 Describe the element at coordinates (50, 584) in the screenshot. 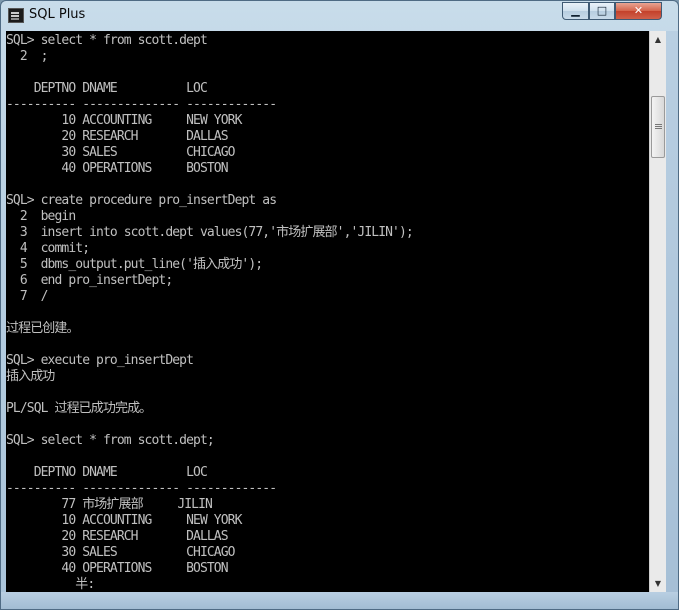

I see `console-line: 半:` at that location.